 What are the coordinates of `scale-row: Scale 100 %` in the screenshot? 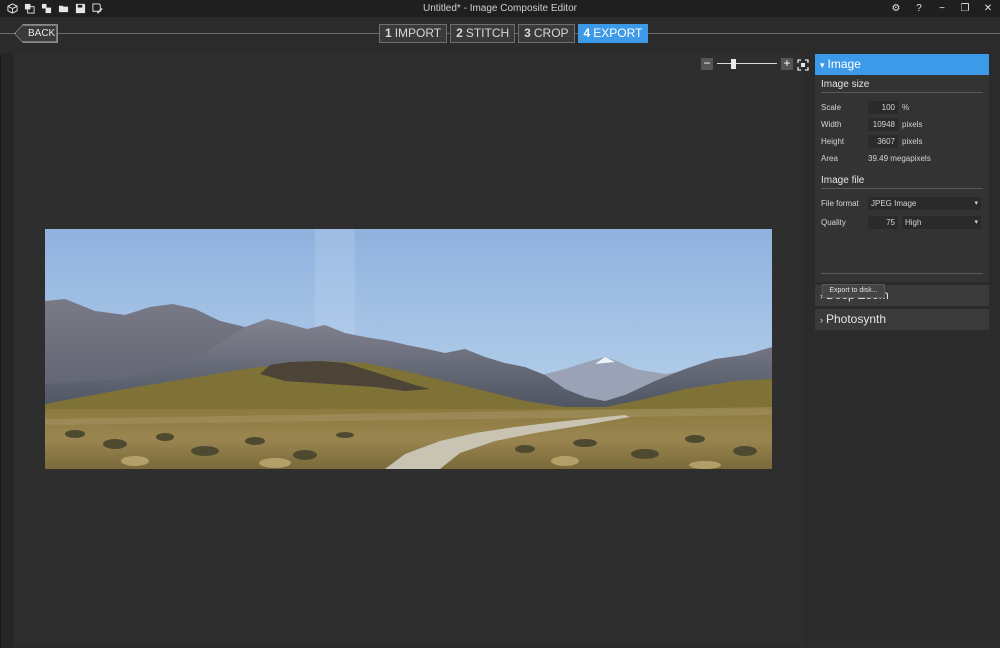 It's located at (902, 107).